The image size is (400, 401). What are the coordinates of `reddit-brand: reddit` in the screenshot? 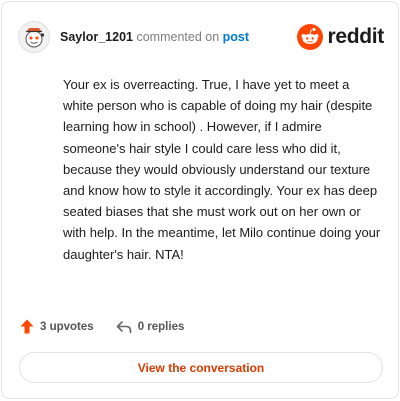 It's located at (340, 37).